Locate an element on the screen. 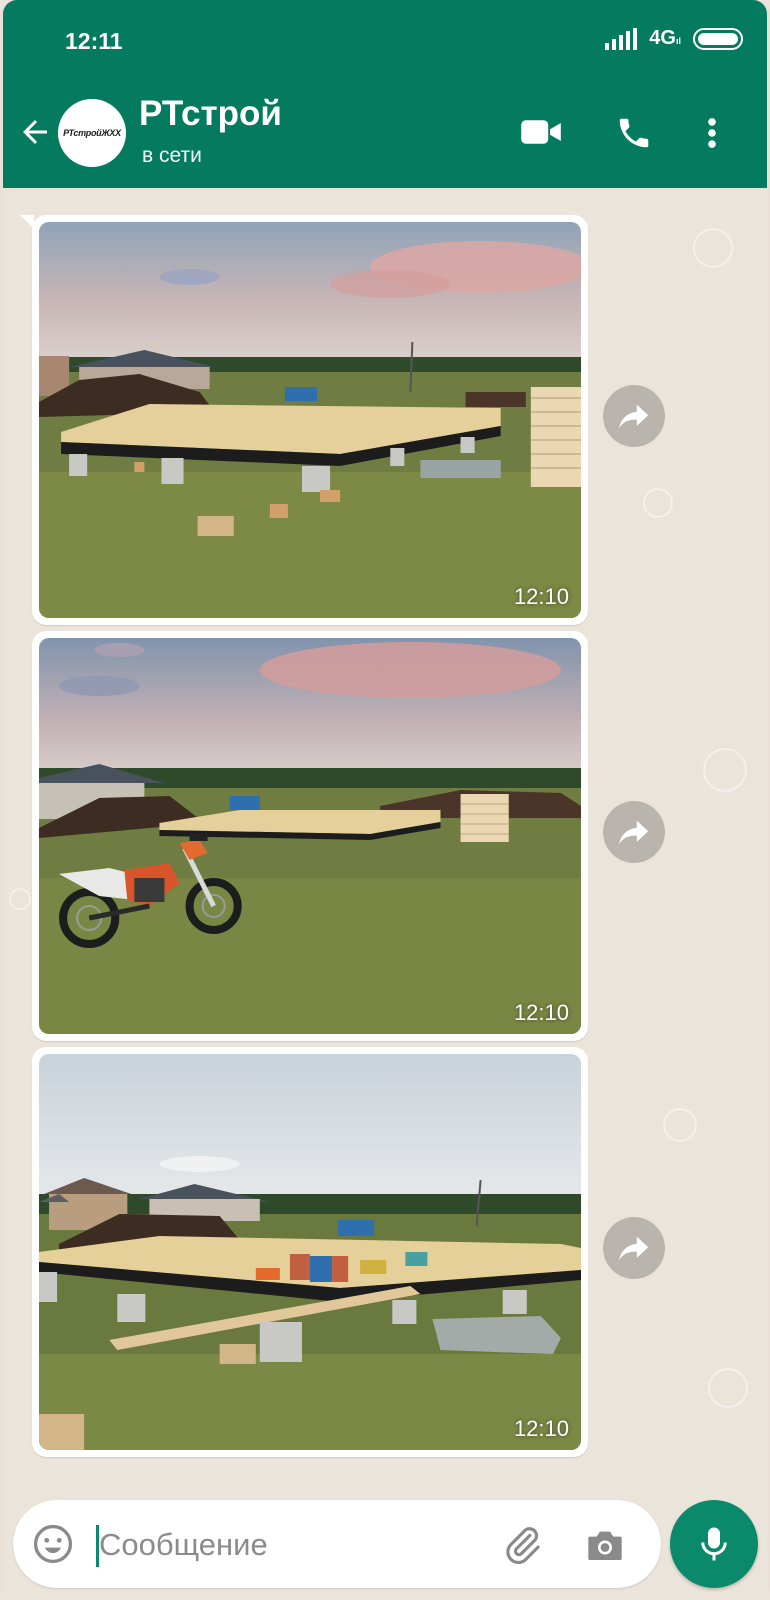  chat-status: в сети is located at coordinates (172, 155).